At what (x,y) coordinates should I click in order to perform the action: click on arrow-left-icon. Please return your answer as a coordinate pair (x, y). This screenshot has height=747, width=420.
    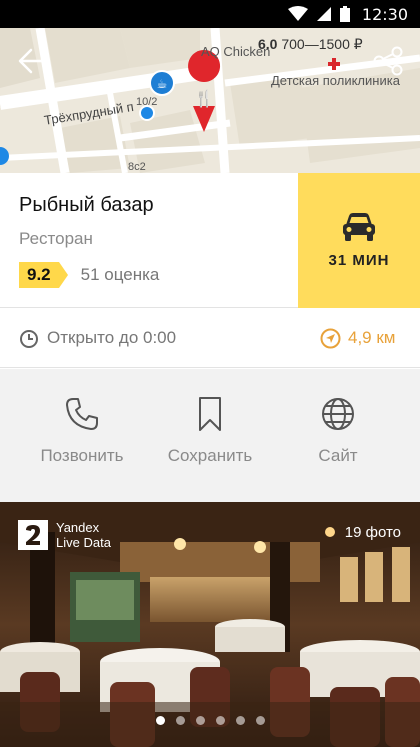
    Looking at the image, I should click on (32, 61).